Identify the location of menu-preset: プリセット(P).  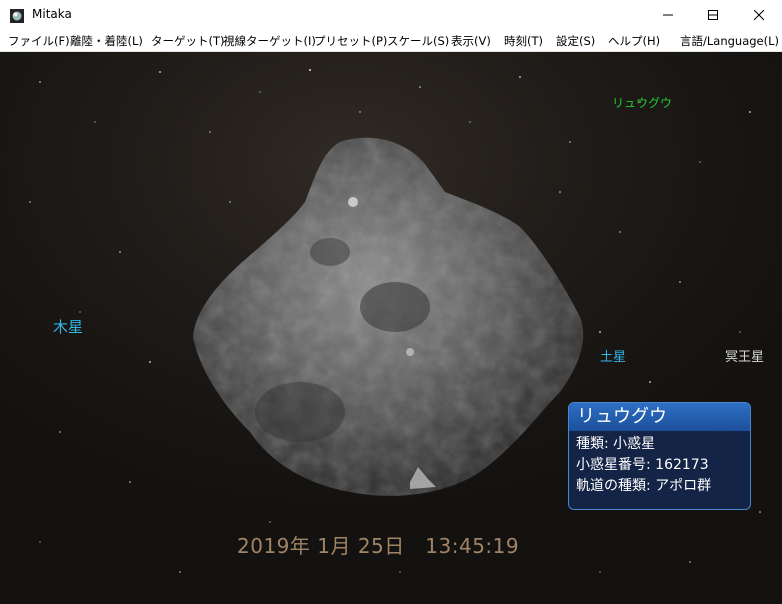
(350, 41).